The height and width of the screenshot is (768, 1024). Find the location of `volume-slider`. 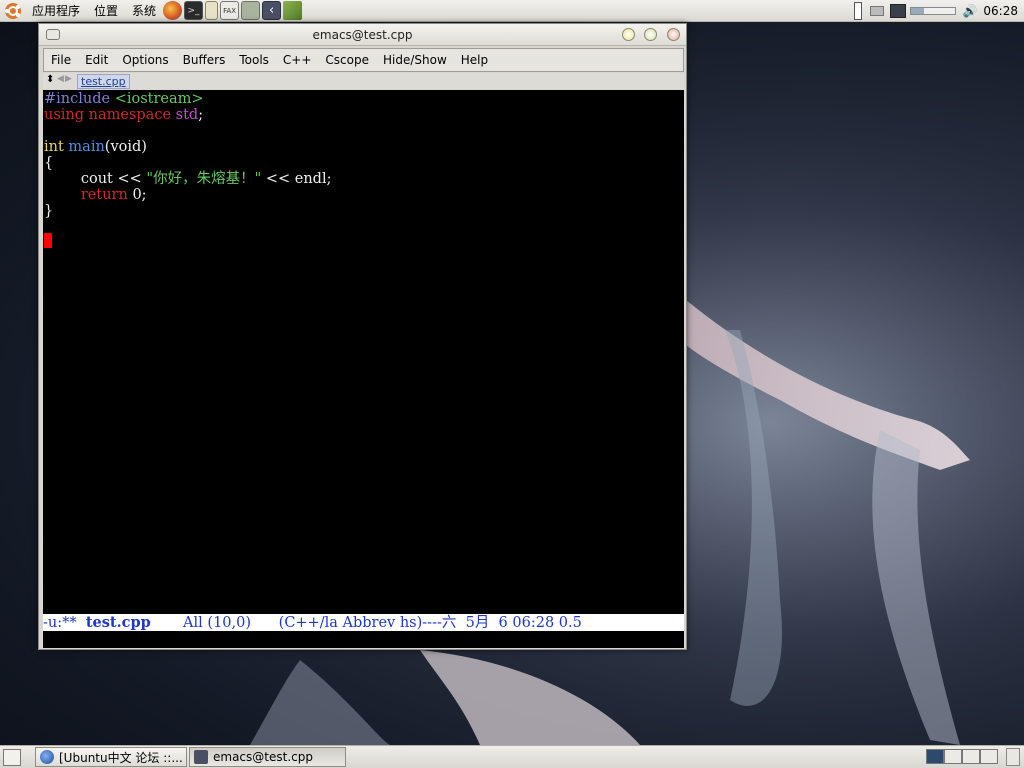

volume-slider is located at coordinates (933, 11).